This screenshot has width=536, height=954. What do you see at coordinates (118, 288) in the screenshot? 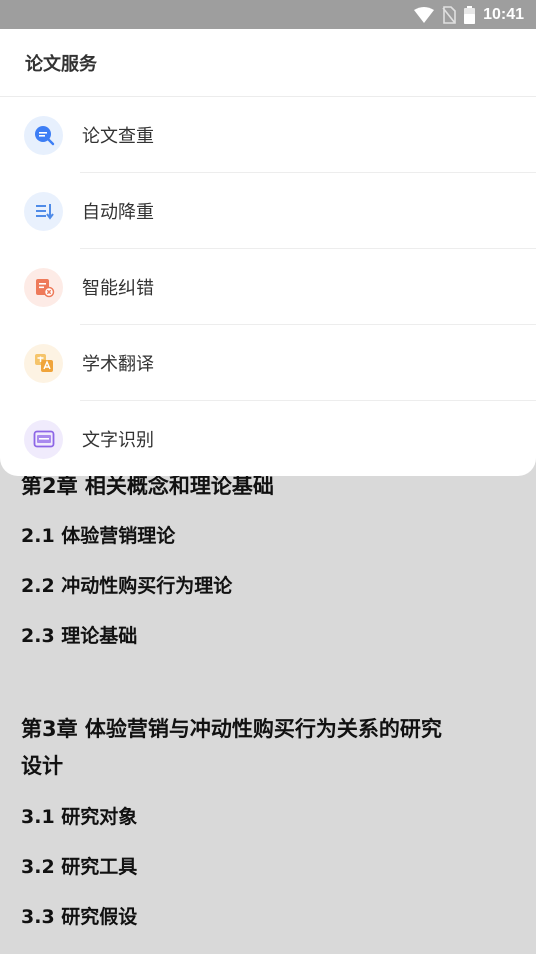
I see `menu-item-label: 智能纠错` at bounding box center [118, 288].